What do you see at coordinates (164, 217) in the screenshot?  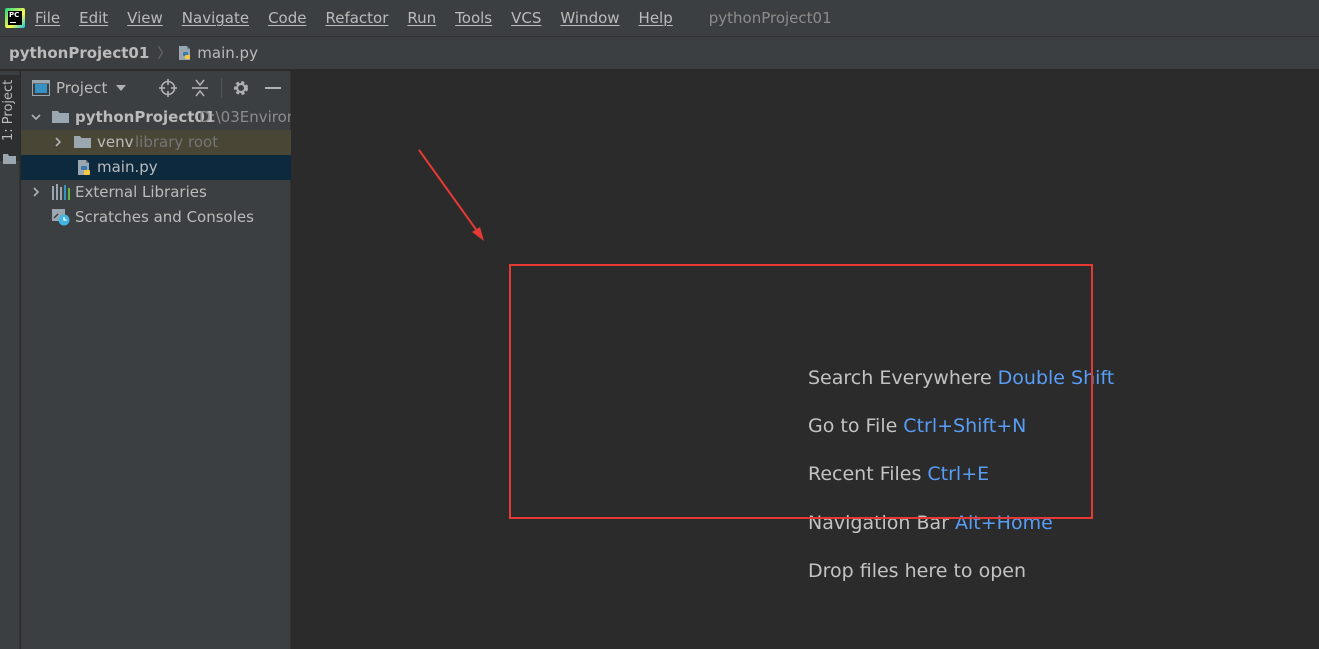 I see `tree-label-scratches: Scratches and Consoles` at bounding box center [164, 217].